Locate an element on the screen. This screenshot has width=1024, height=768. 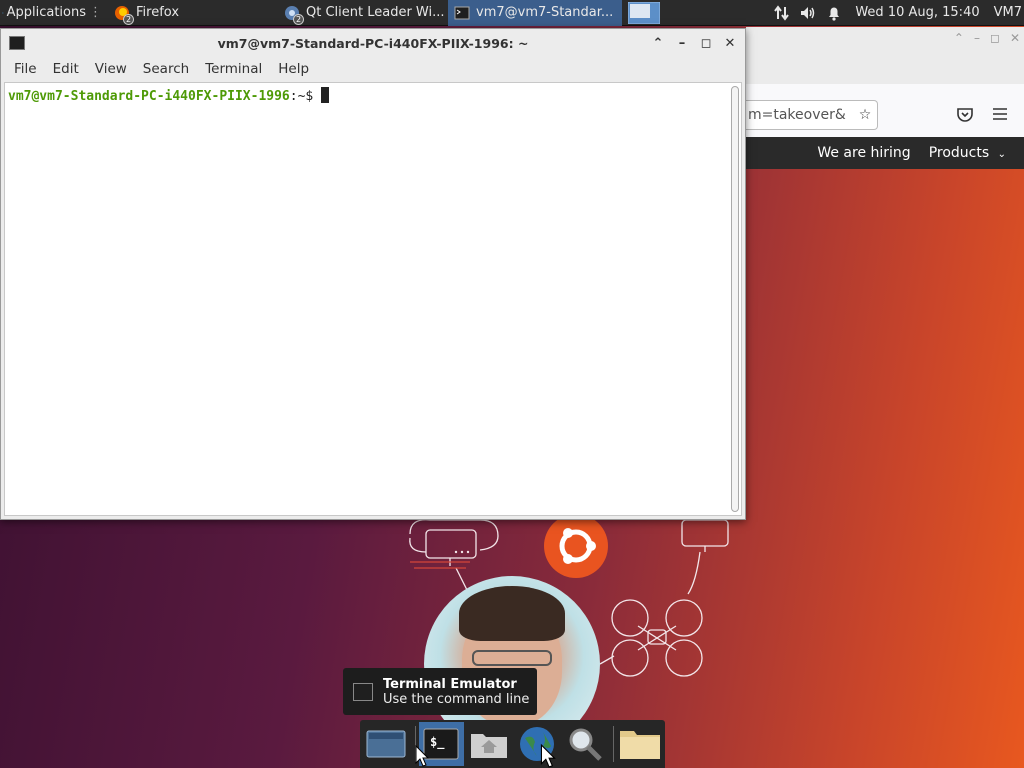
tooltip-title: Terminal Emulator is located at coordinates (450, 684).